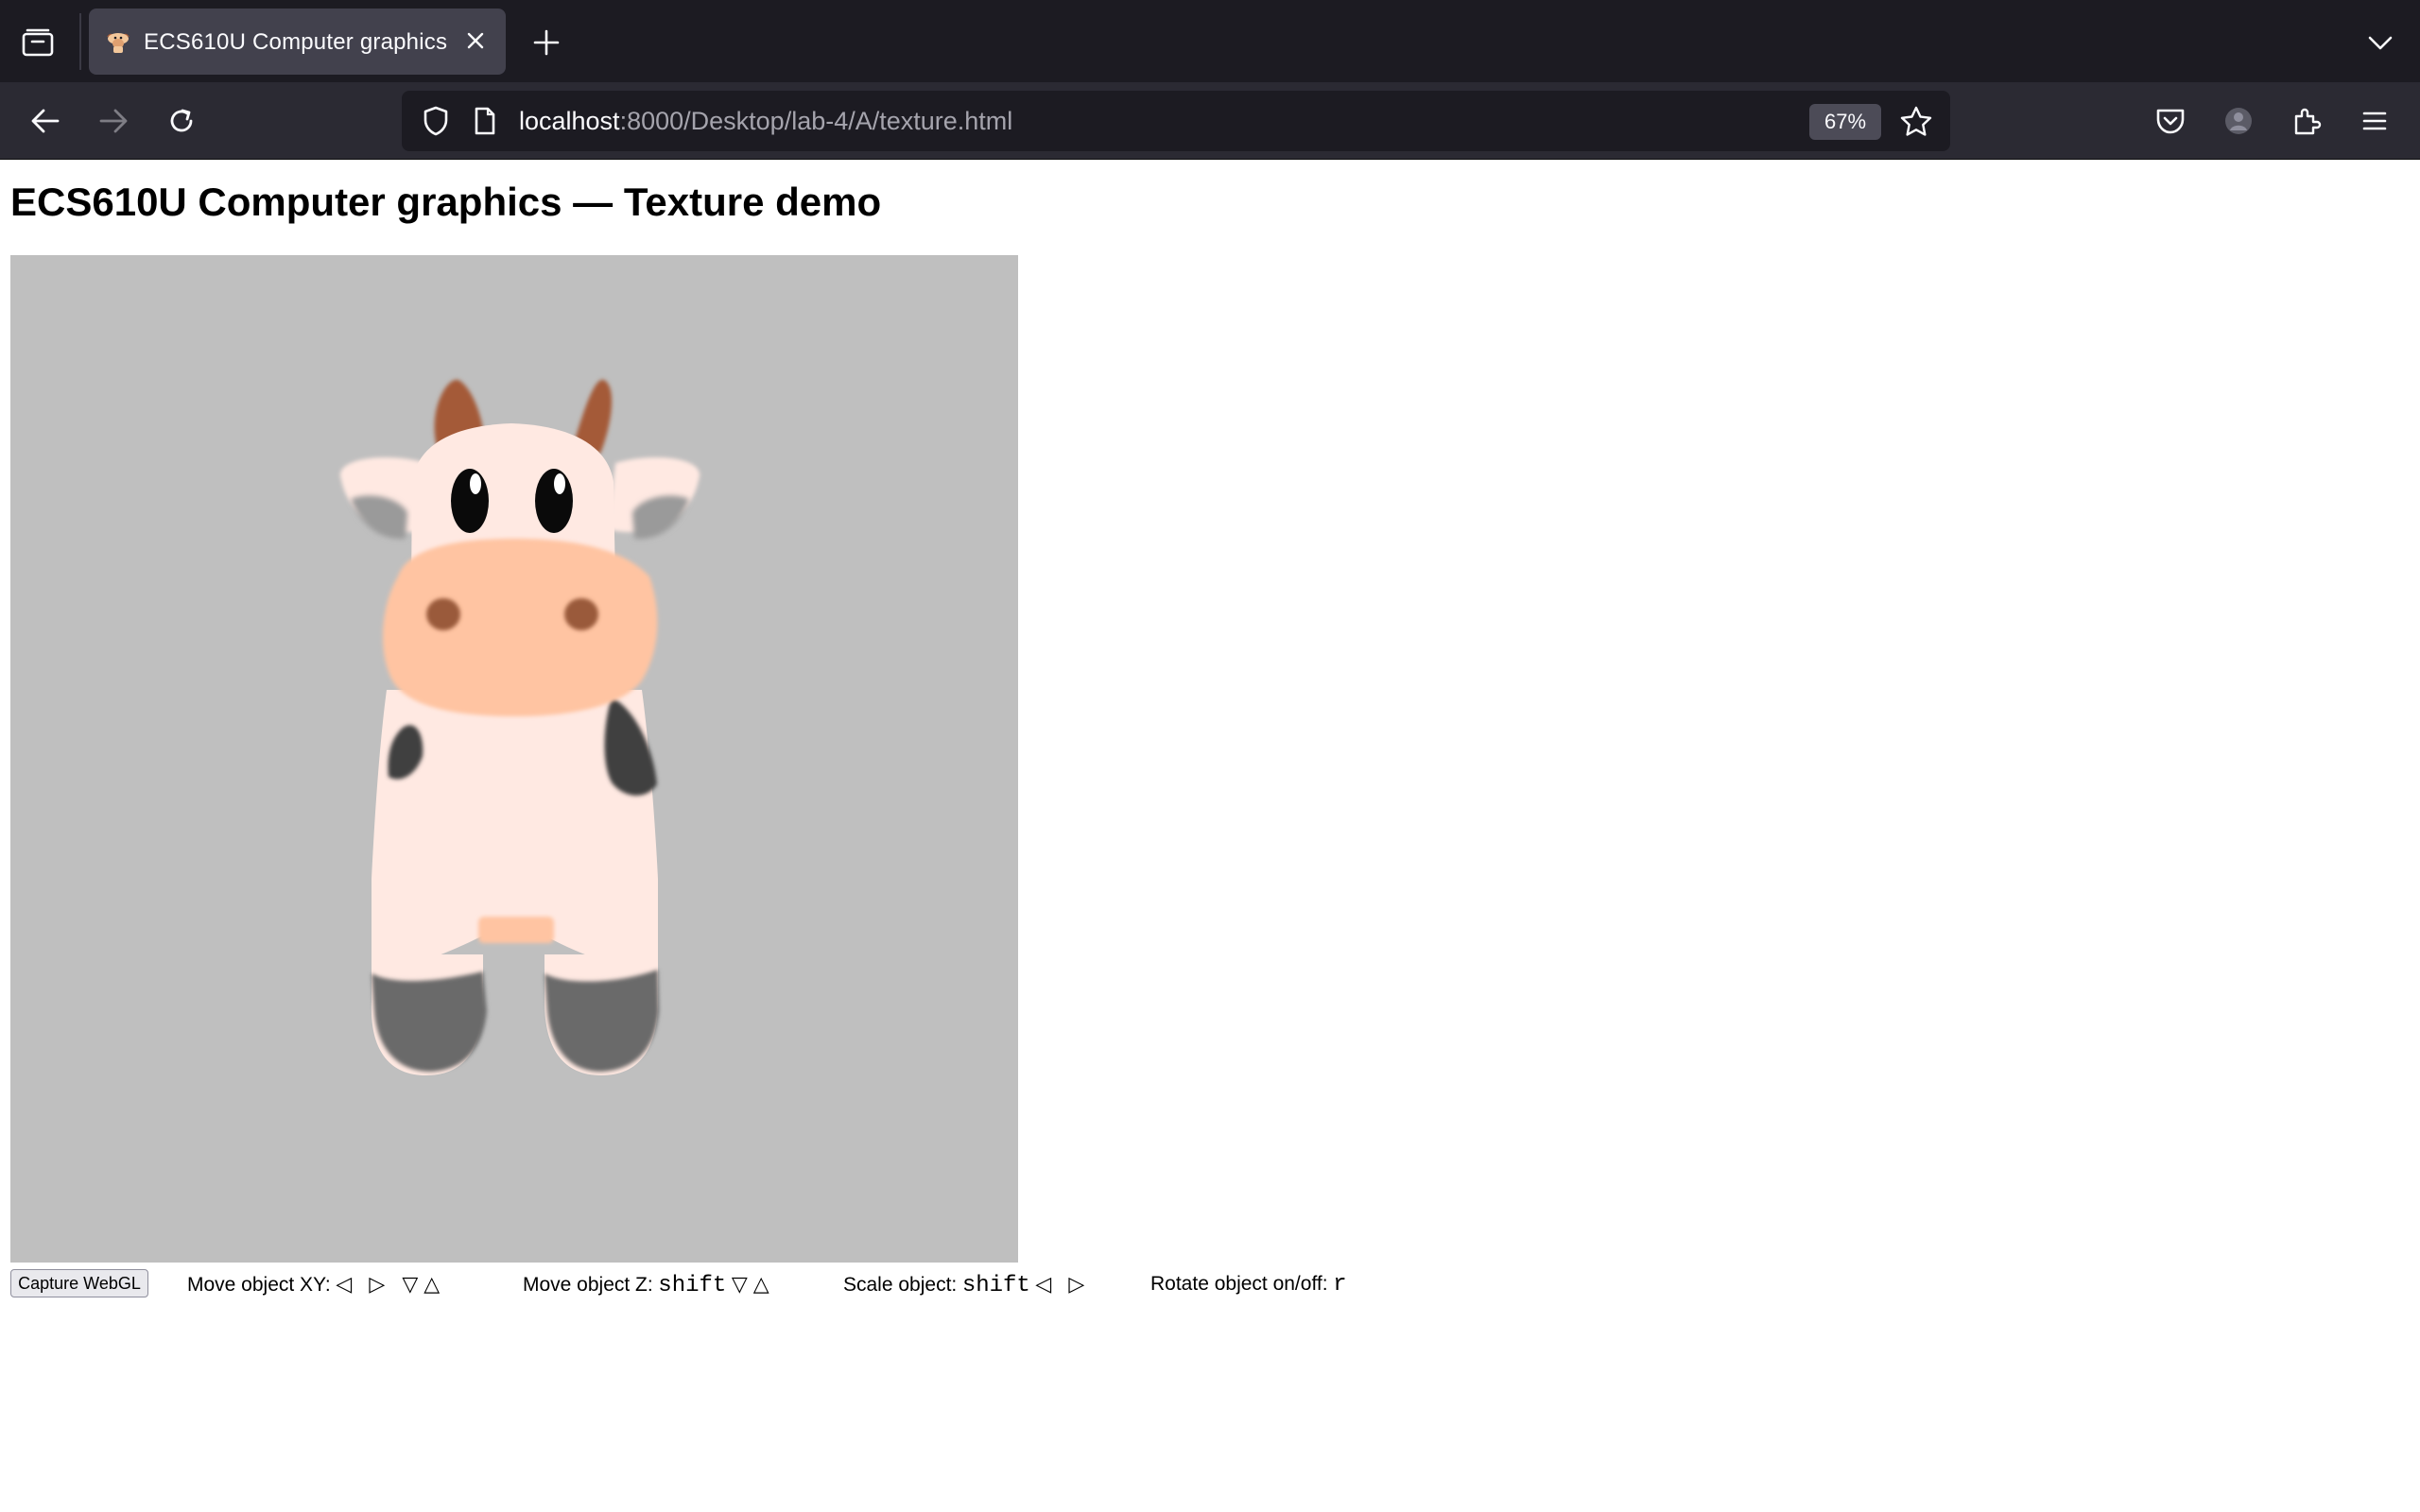 Image resolution: width=2420 pixels, height=1512 pixels. I want to click on chevron-down-icon, so click(2380, 43).